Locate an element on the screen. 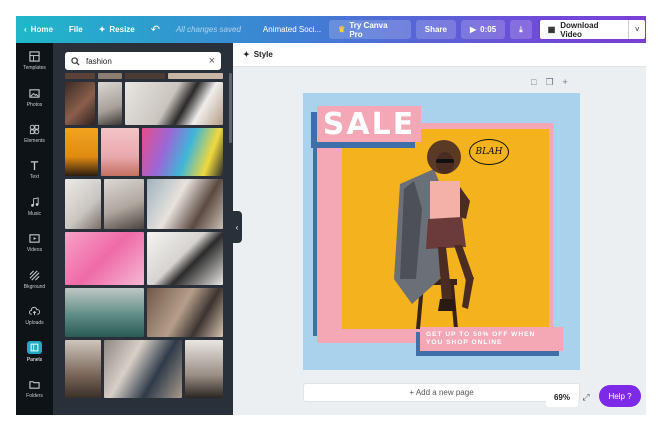  photos-icon is located at coordinates (34, 93).